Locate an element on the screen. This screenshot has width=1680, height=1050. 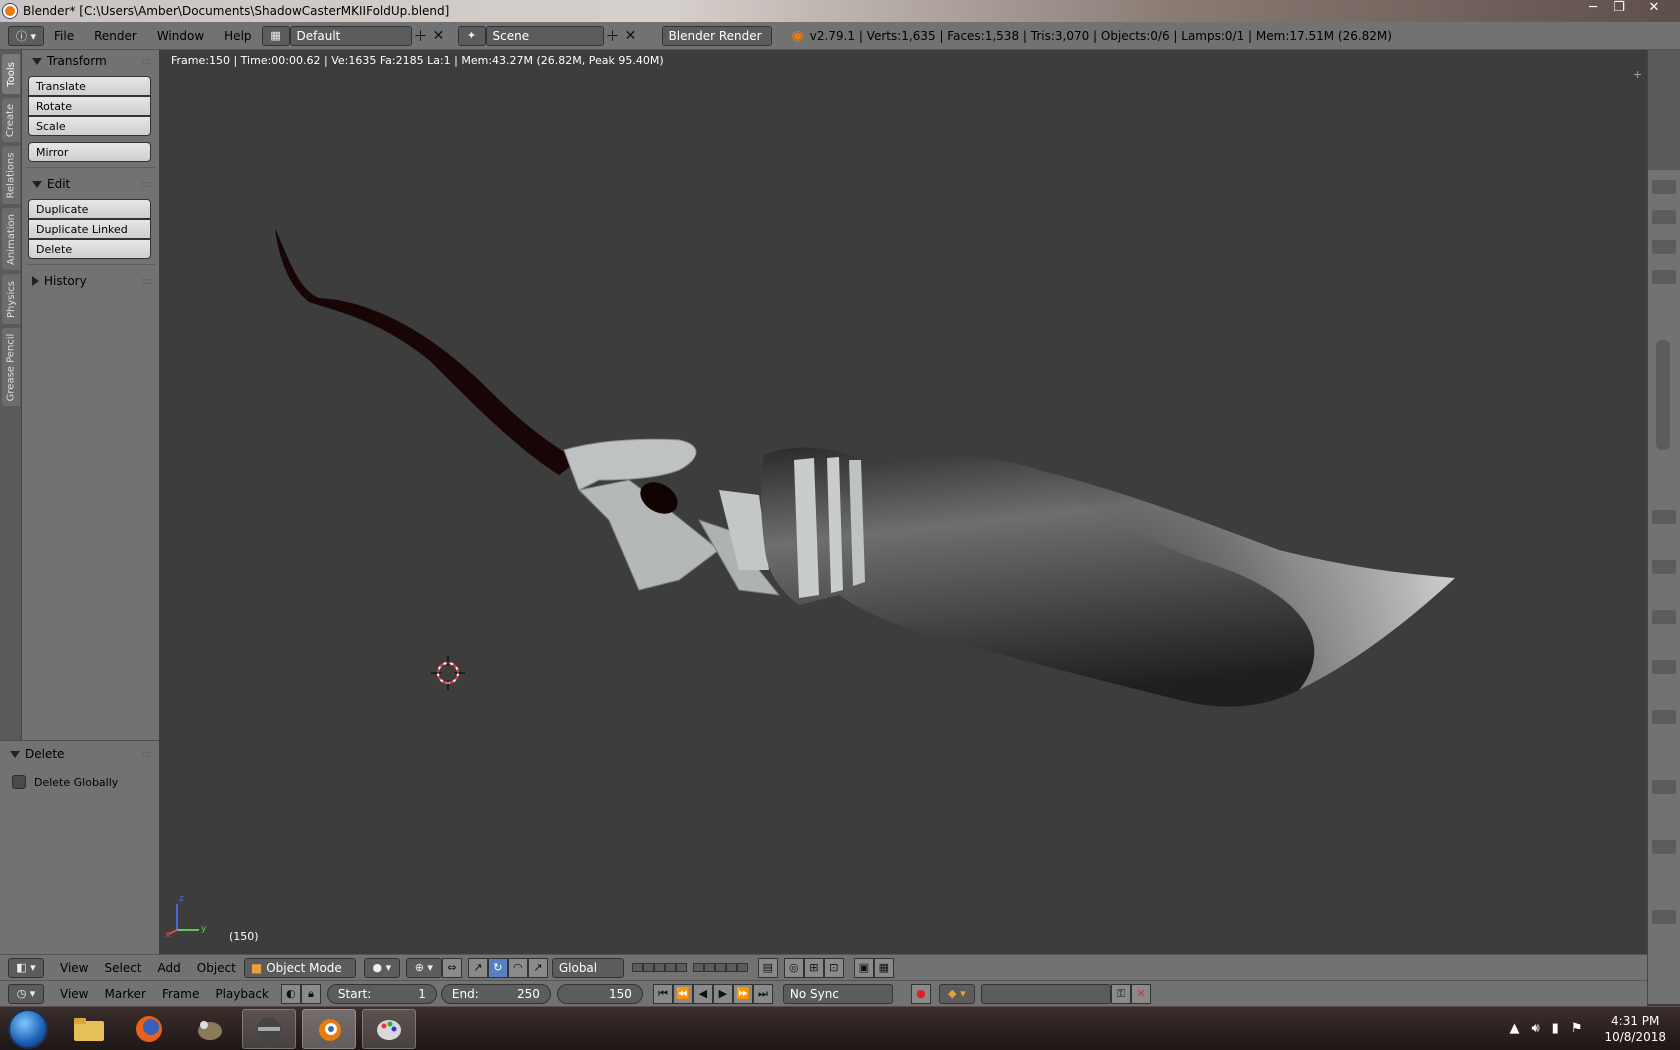
jump-start-icon: ⏮ is located at coordinates (662, 993).